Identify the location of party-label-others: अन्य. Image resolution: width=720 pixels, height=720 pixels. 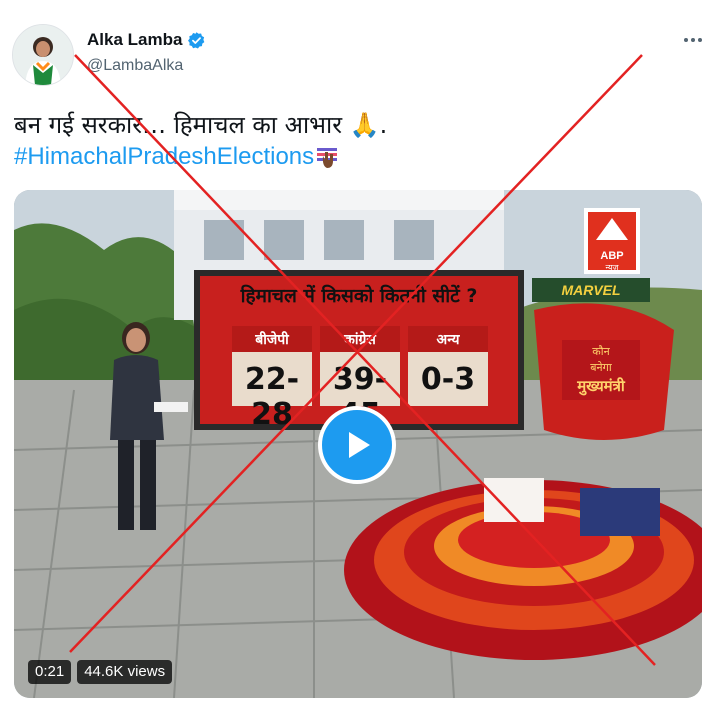
(448, 340).